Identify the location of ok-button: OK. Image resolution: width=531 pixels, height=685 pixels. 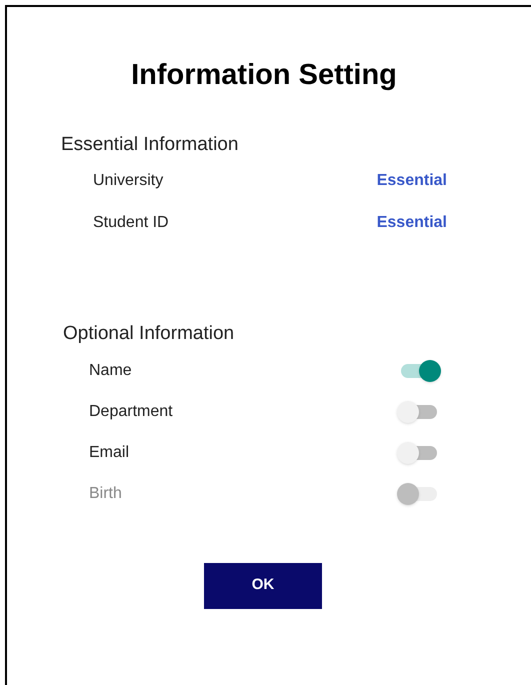
(263, 585).